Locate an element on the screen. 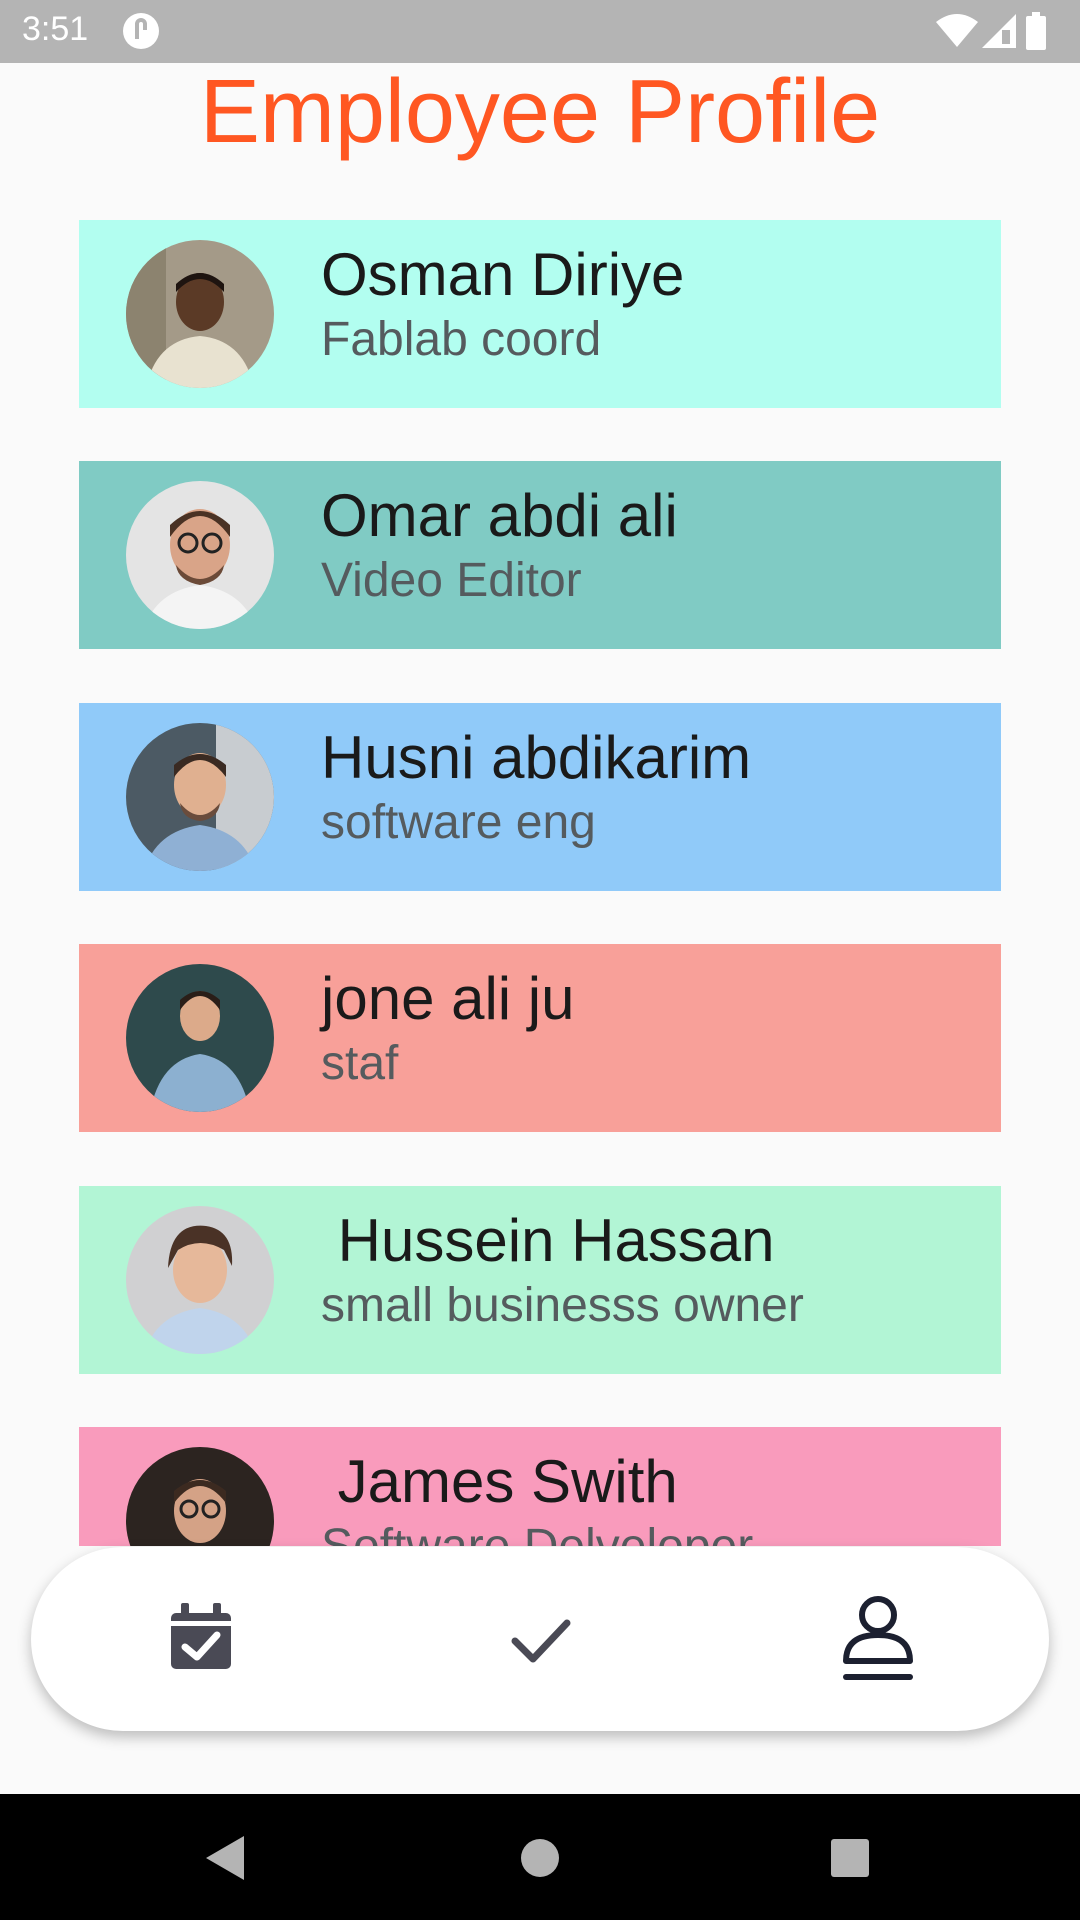 The height and width of the screenshot is (1920, 1080). employee-name: Omar abdi ali is located at coordinates (499, 515).